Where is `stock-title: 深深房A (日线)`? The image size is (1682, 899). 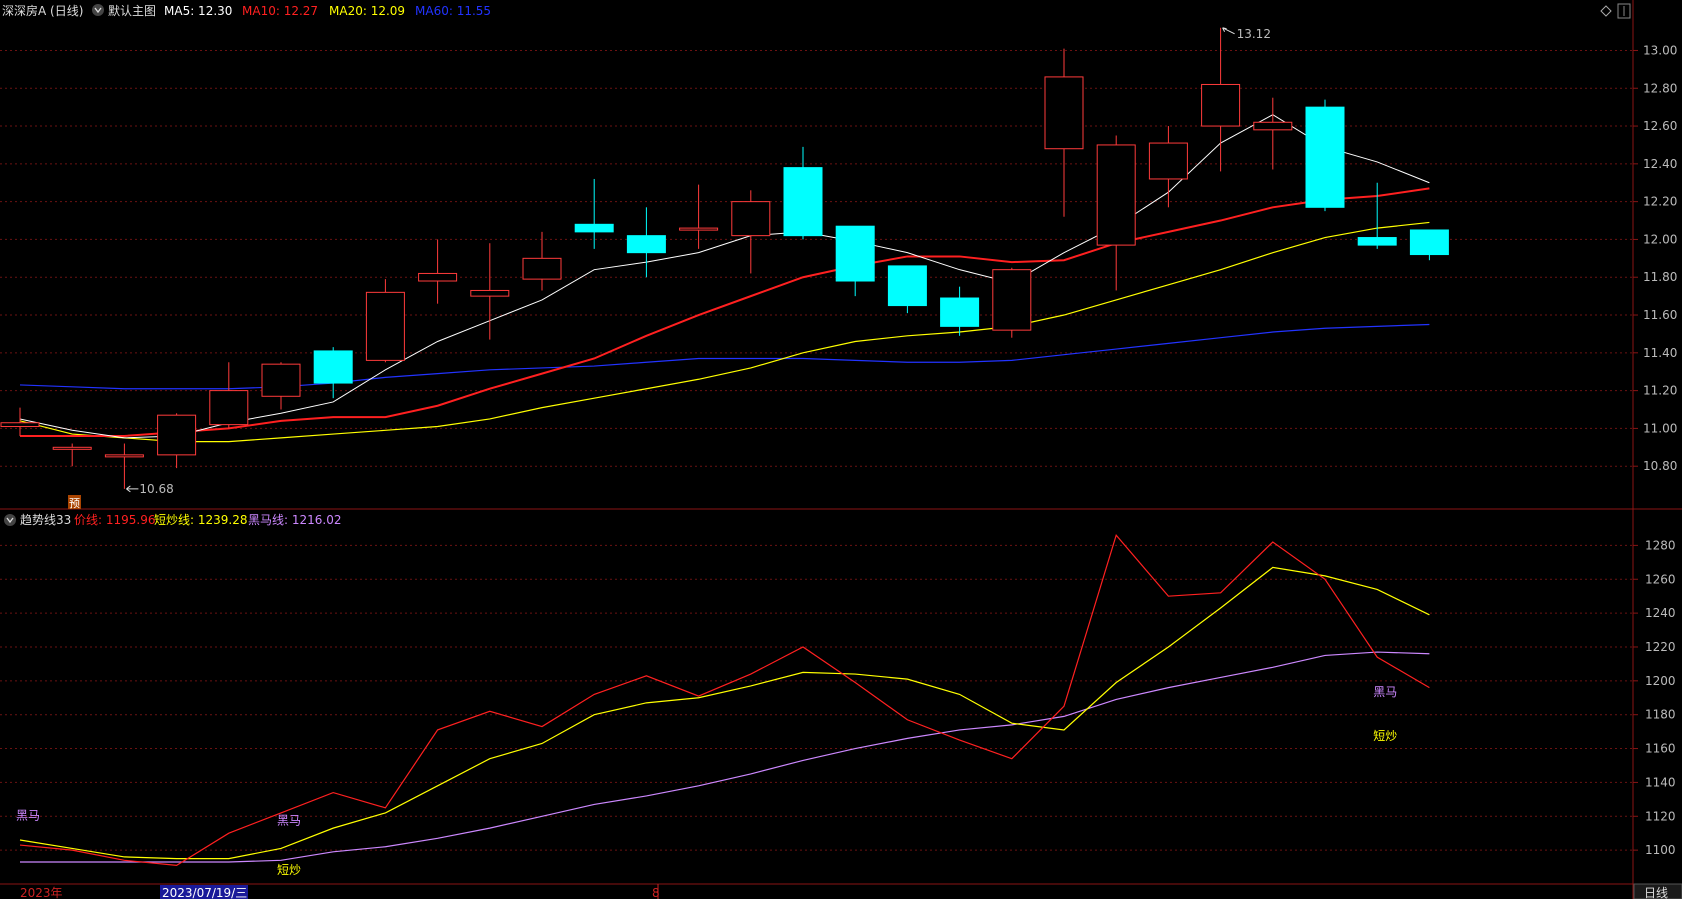 stock-title: 深深房A (日线) is located at coordinates (42, 10).